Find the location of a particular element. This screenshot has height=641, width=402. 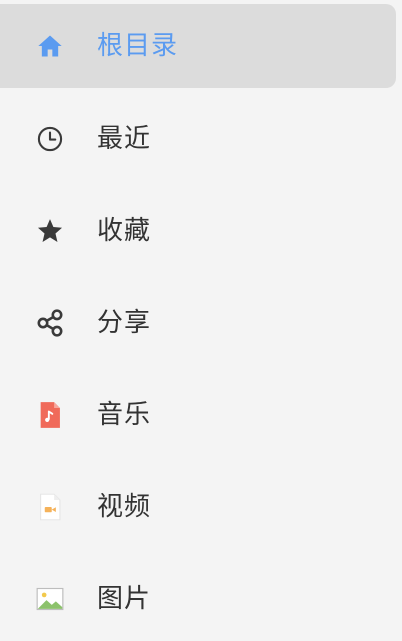

sidebar-item-recent: 最近 is located at coordinates (198, 139).